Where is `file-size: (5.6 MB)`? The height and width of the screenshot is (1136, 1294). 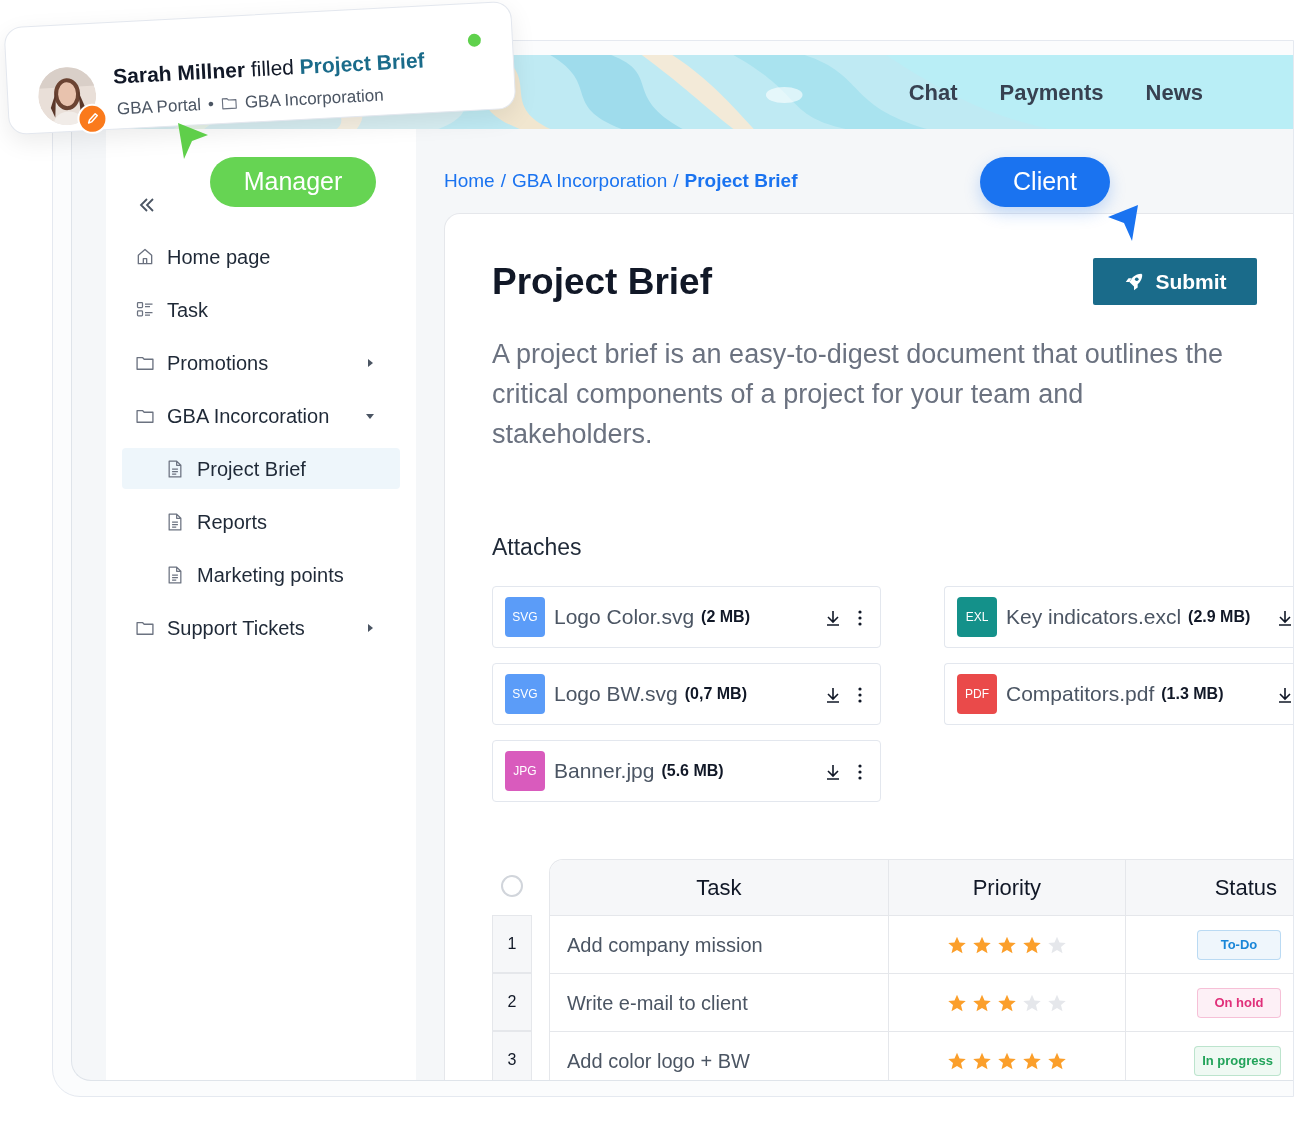
file-size: (5.6 MB) is located at coordinates (692, 771).